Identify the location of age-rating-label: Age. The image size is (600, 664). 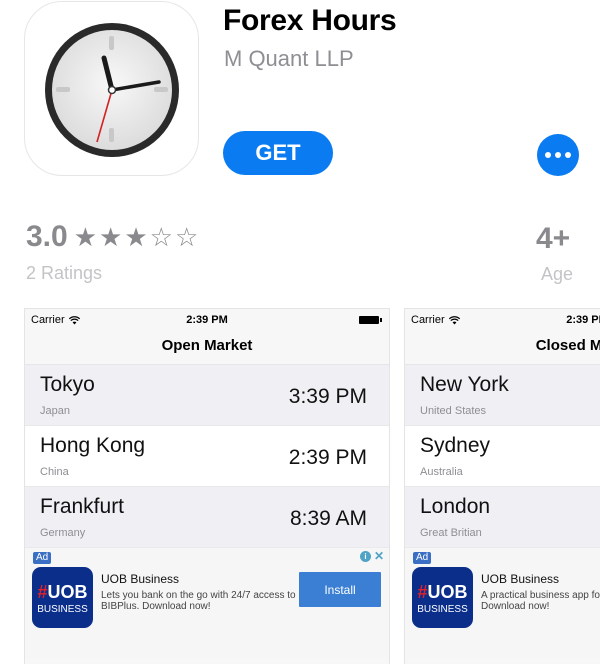
(557, 274).